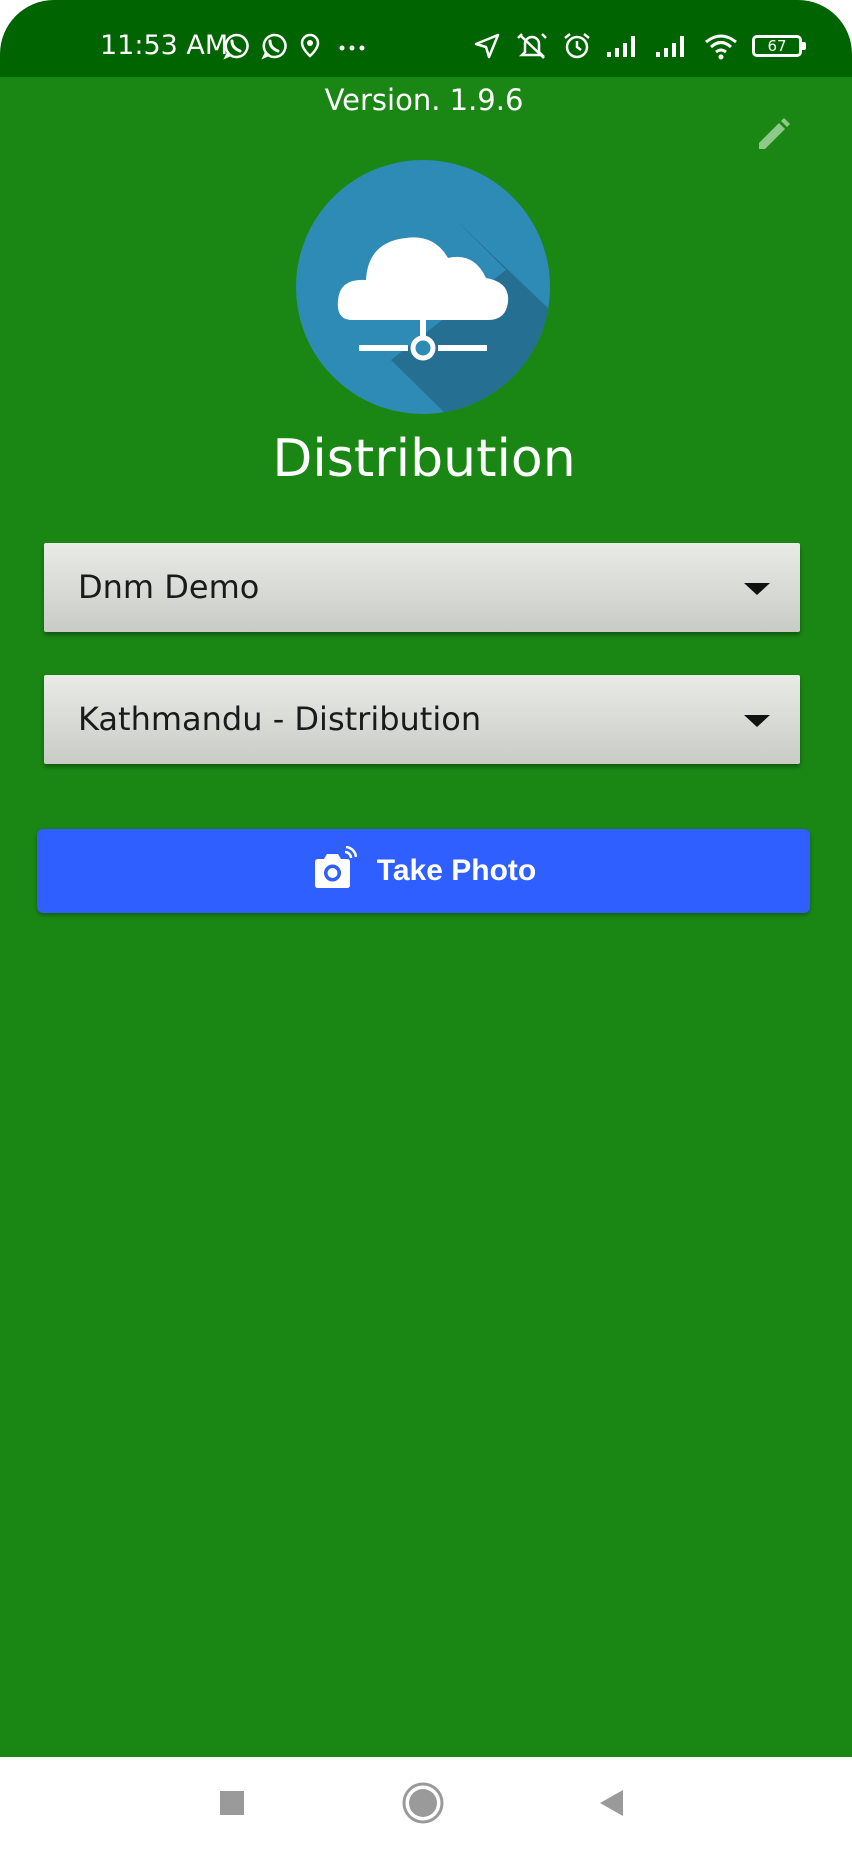  Describe the element at coordinates (456, 870) in the screenshot. I see `take-photo-label: Take Photo` at that location.